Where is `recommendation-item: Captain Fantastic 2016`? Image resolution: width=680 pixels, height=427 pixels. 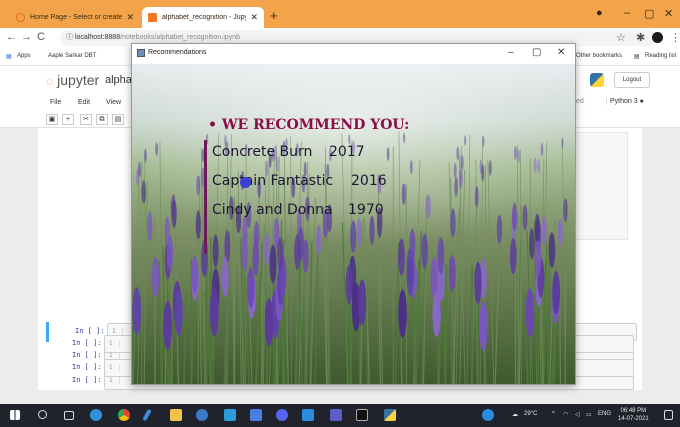 recommendation-item: Captain Fantastic 2016 is located at coordinates (299, 181).